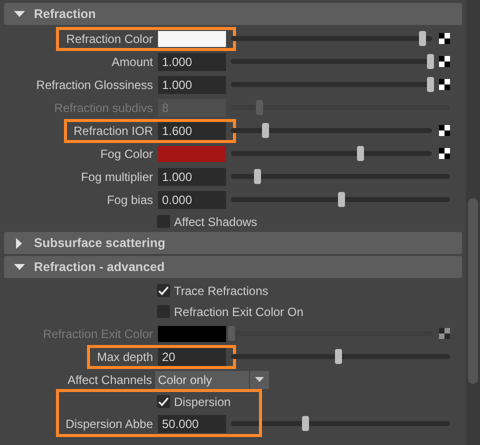 The width and height of the screenshot is (480, 445). What do you see at coordinates (192, 423) in the screenshot?
I see `number-field: 50.000` at bounding box center [192, 423].